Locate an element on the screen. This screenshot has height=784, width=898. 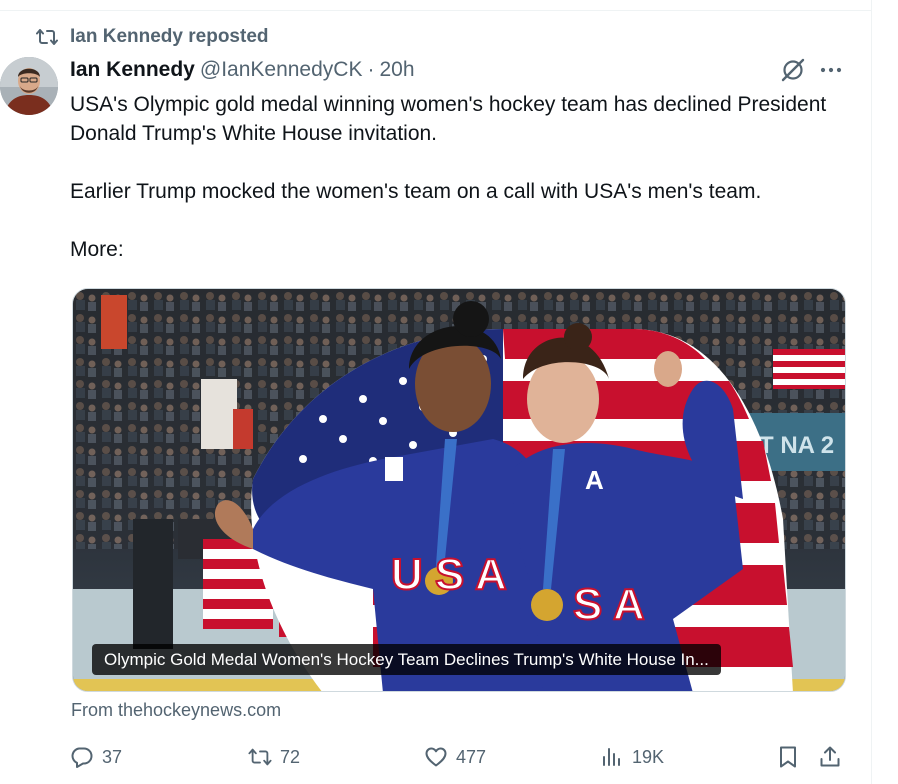
author-avatar is located at coordinates (29, 86).